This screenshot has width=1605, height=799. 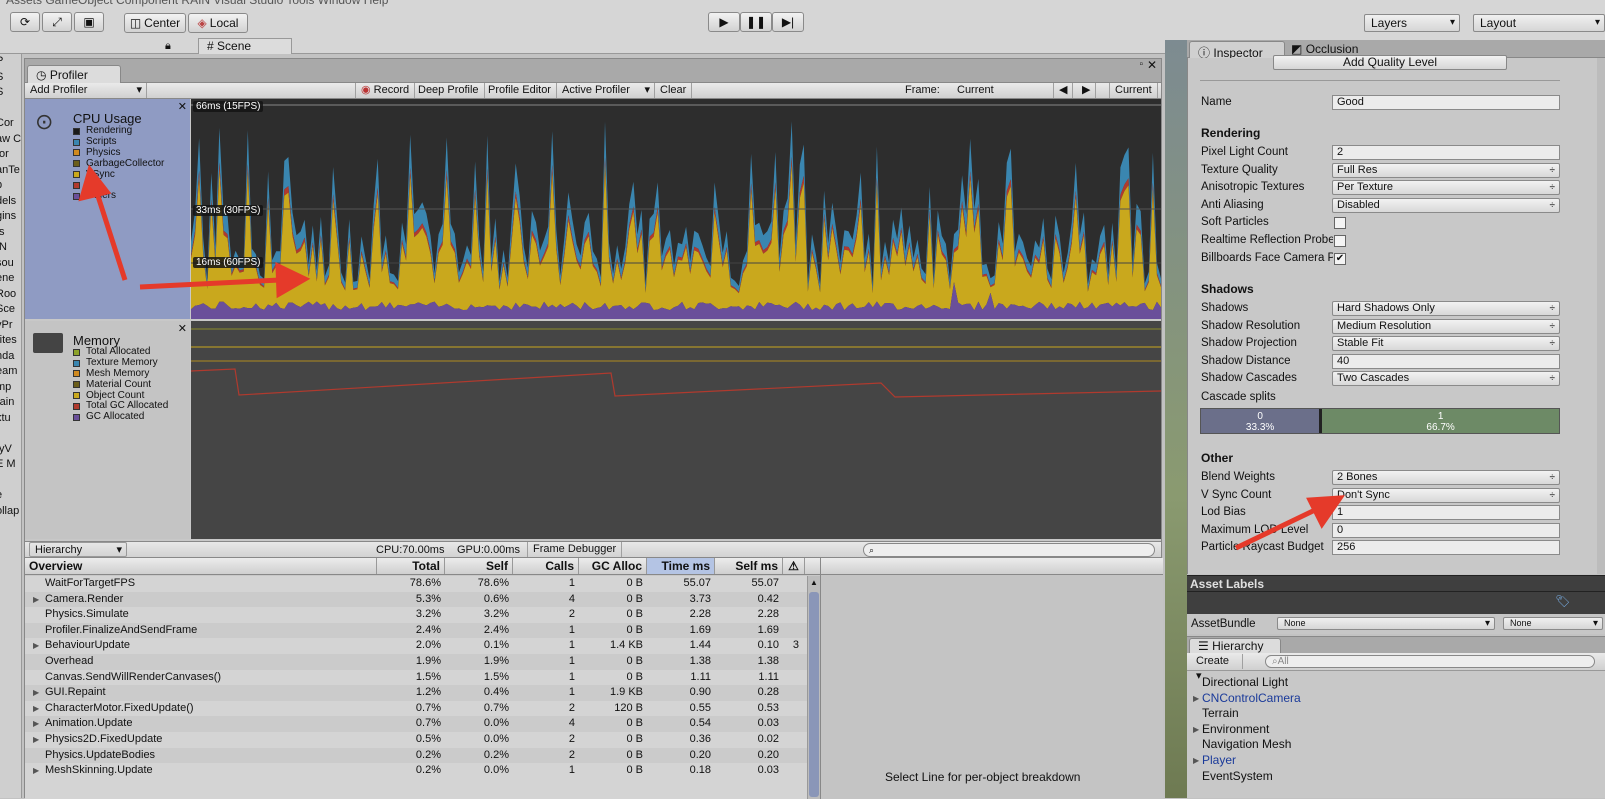 I want to click on setting-dropdown: Two Cascades, so click(x=1446, y=379).